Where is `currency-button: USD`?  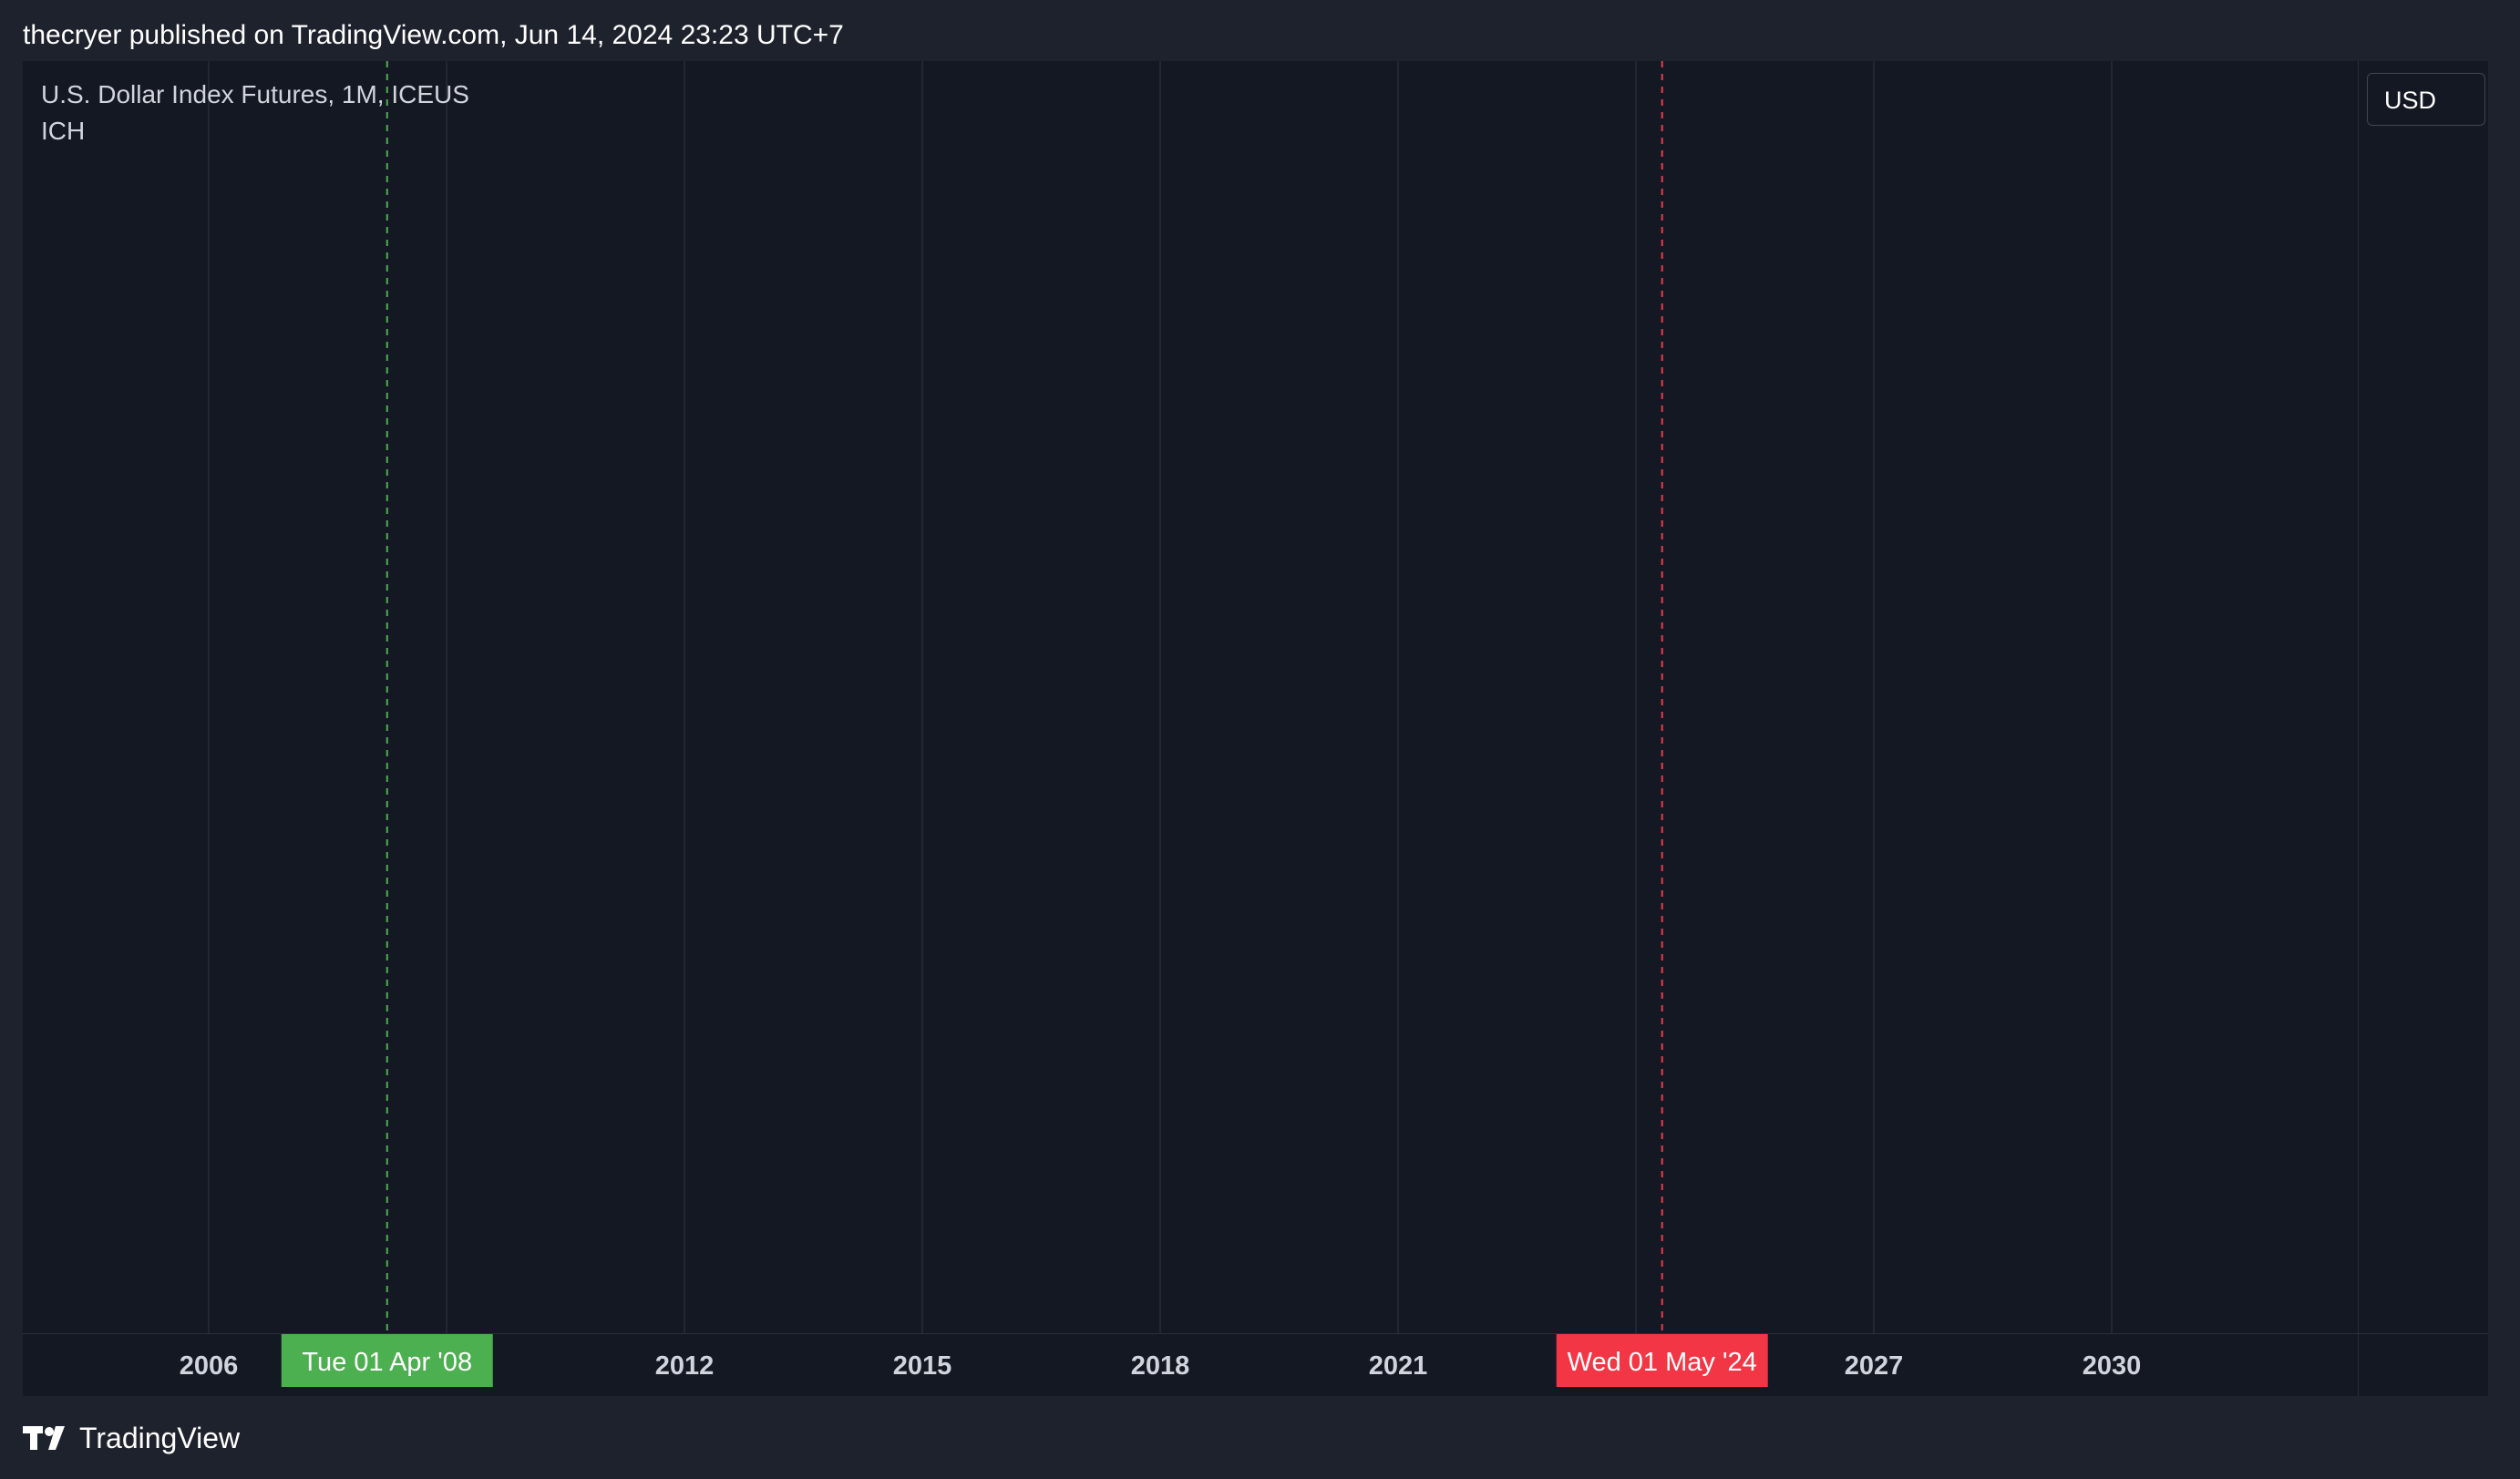 currency-button: USD is located at coordinates (2426, 99).